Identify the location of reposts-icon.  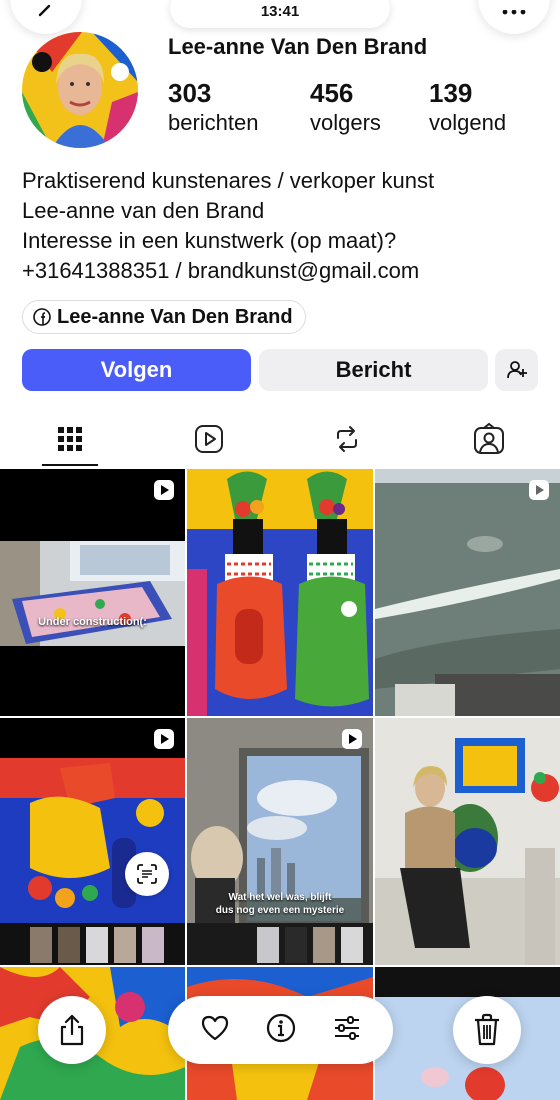
(347, 439).